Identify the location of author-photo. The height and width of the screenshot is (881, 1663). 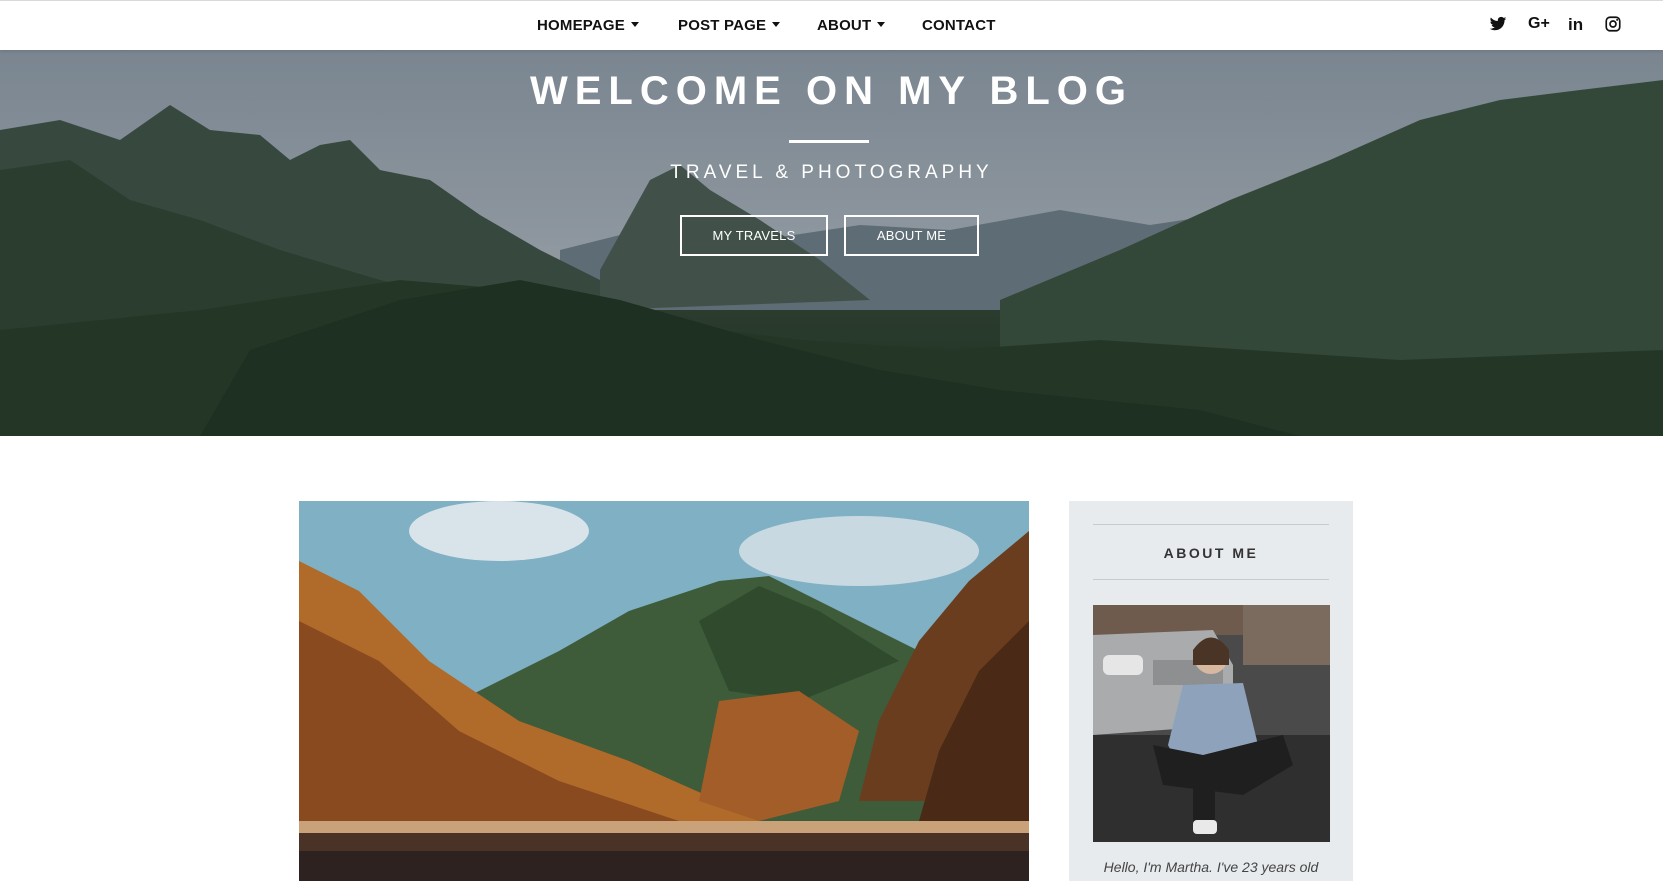
(1211, 723).